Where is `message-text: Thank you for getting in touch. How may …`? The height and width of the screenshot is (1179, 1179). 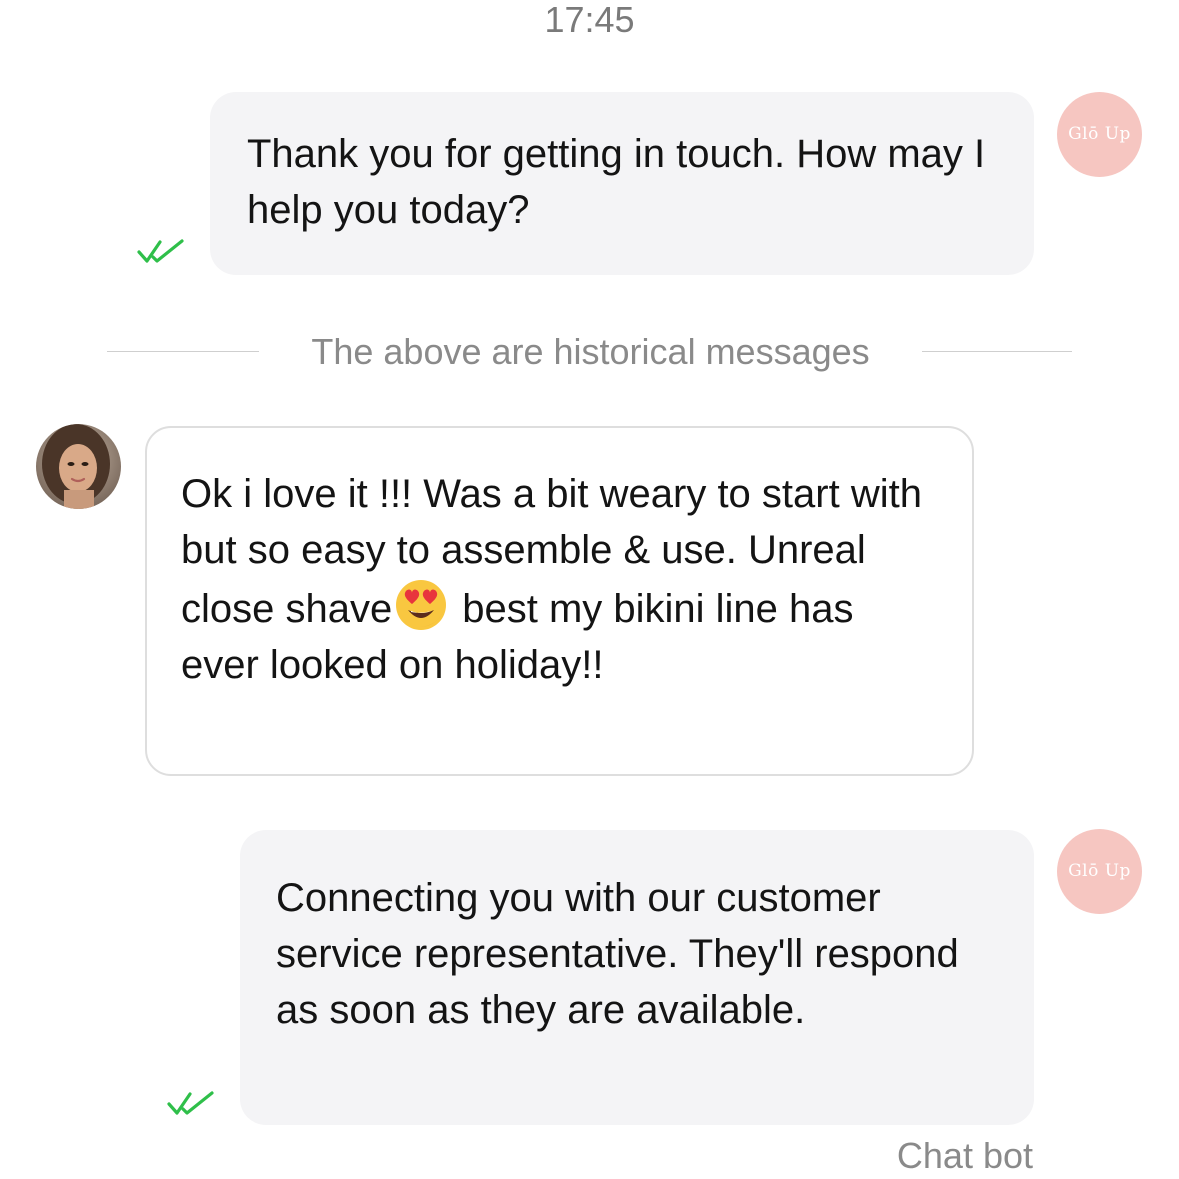 message-text: Thank you for getting in touch. How may … is located at coordinates (616, 182).